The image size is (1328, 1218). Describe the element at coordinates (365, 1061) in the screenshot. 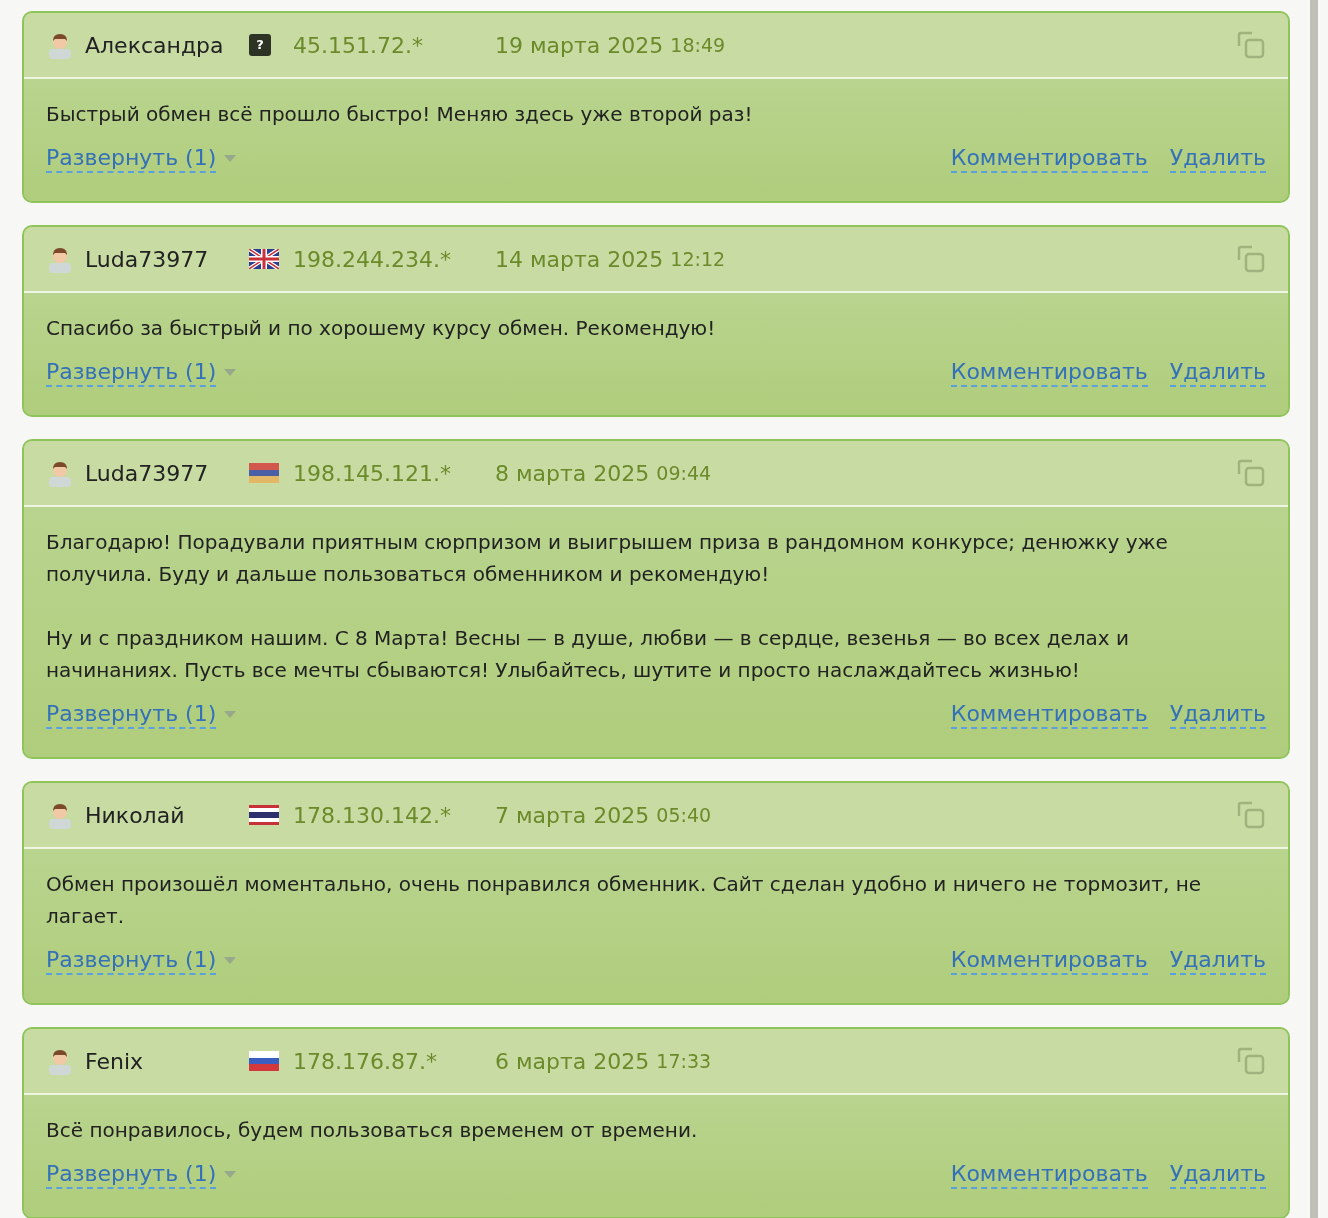

I see `ip-address: 178.176.87.*` at that location.